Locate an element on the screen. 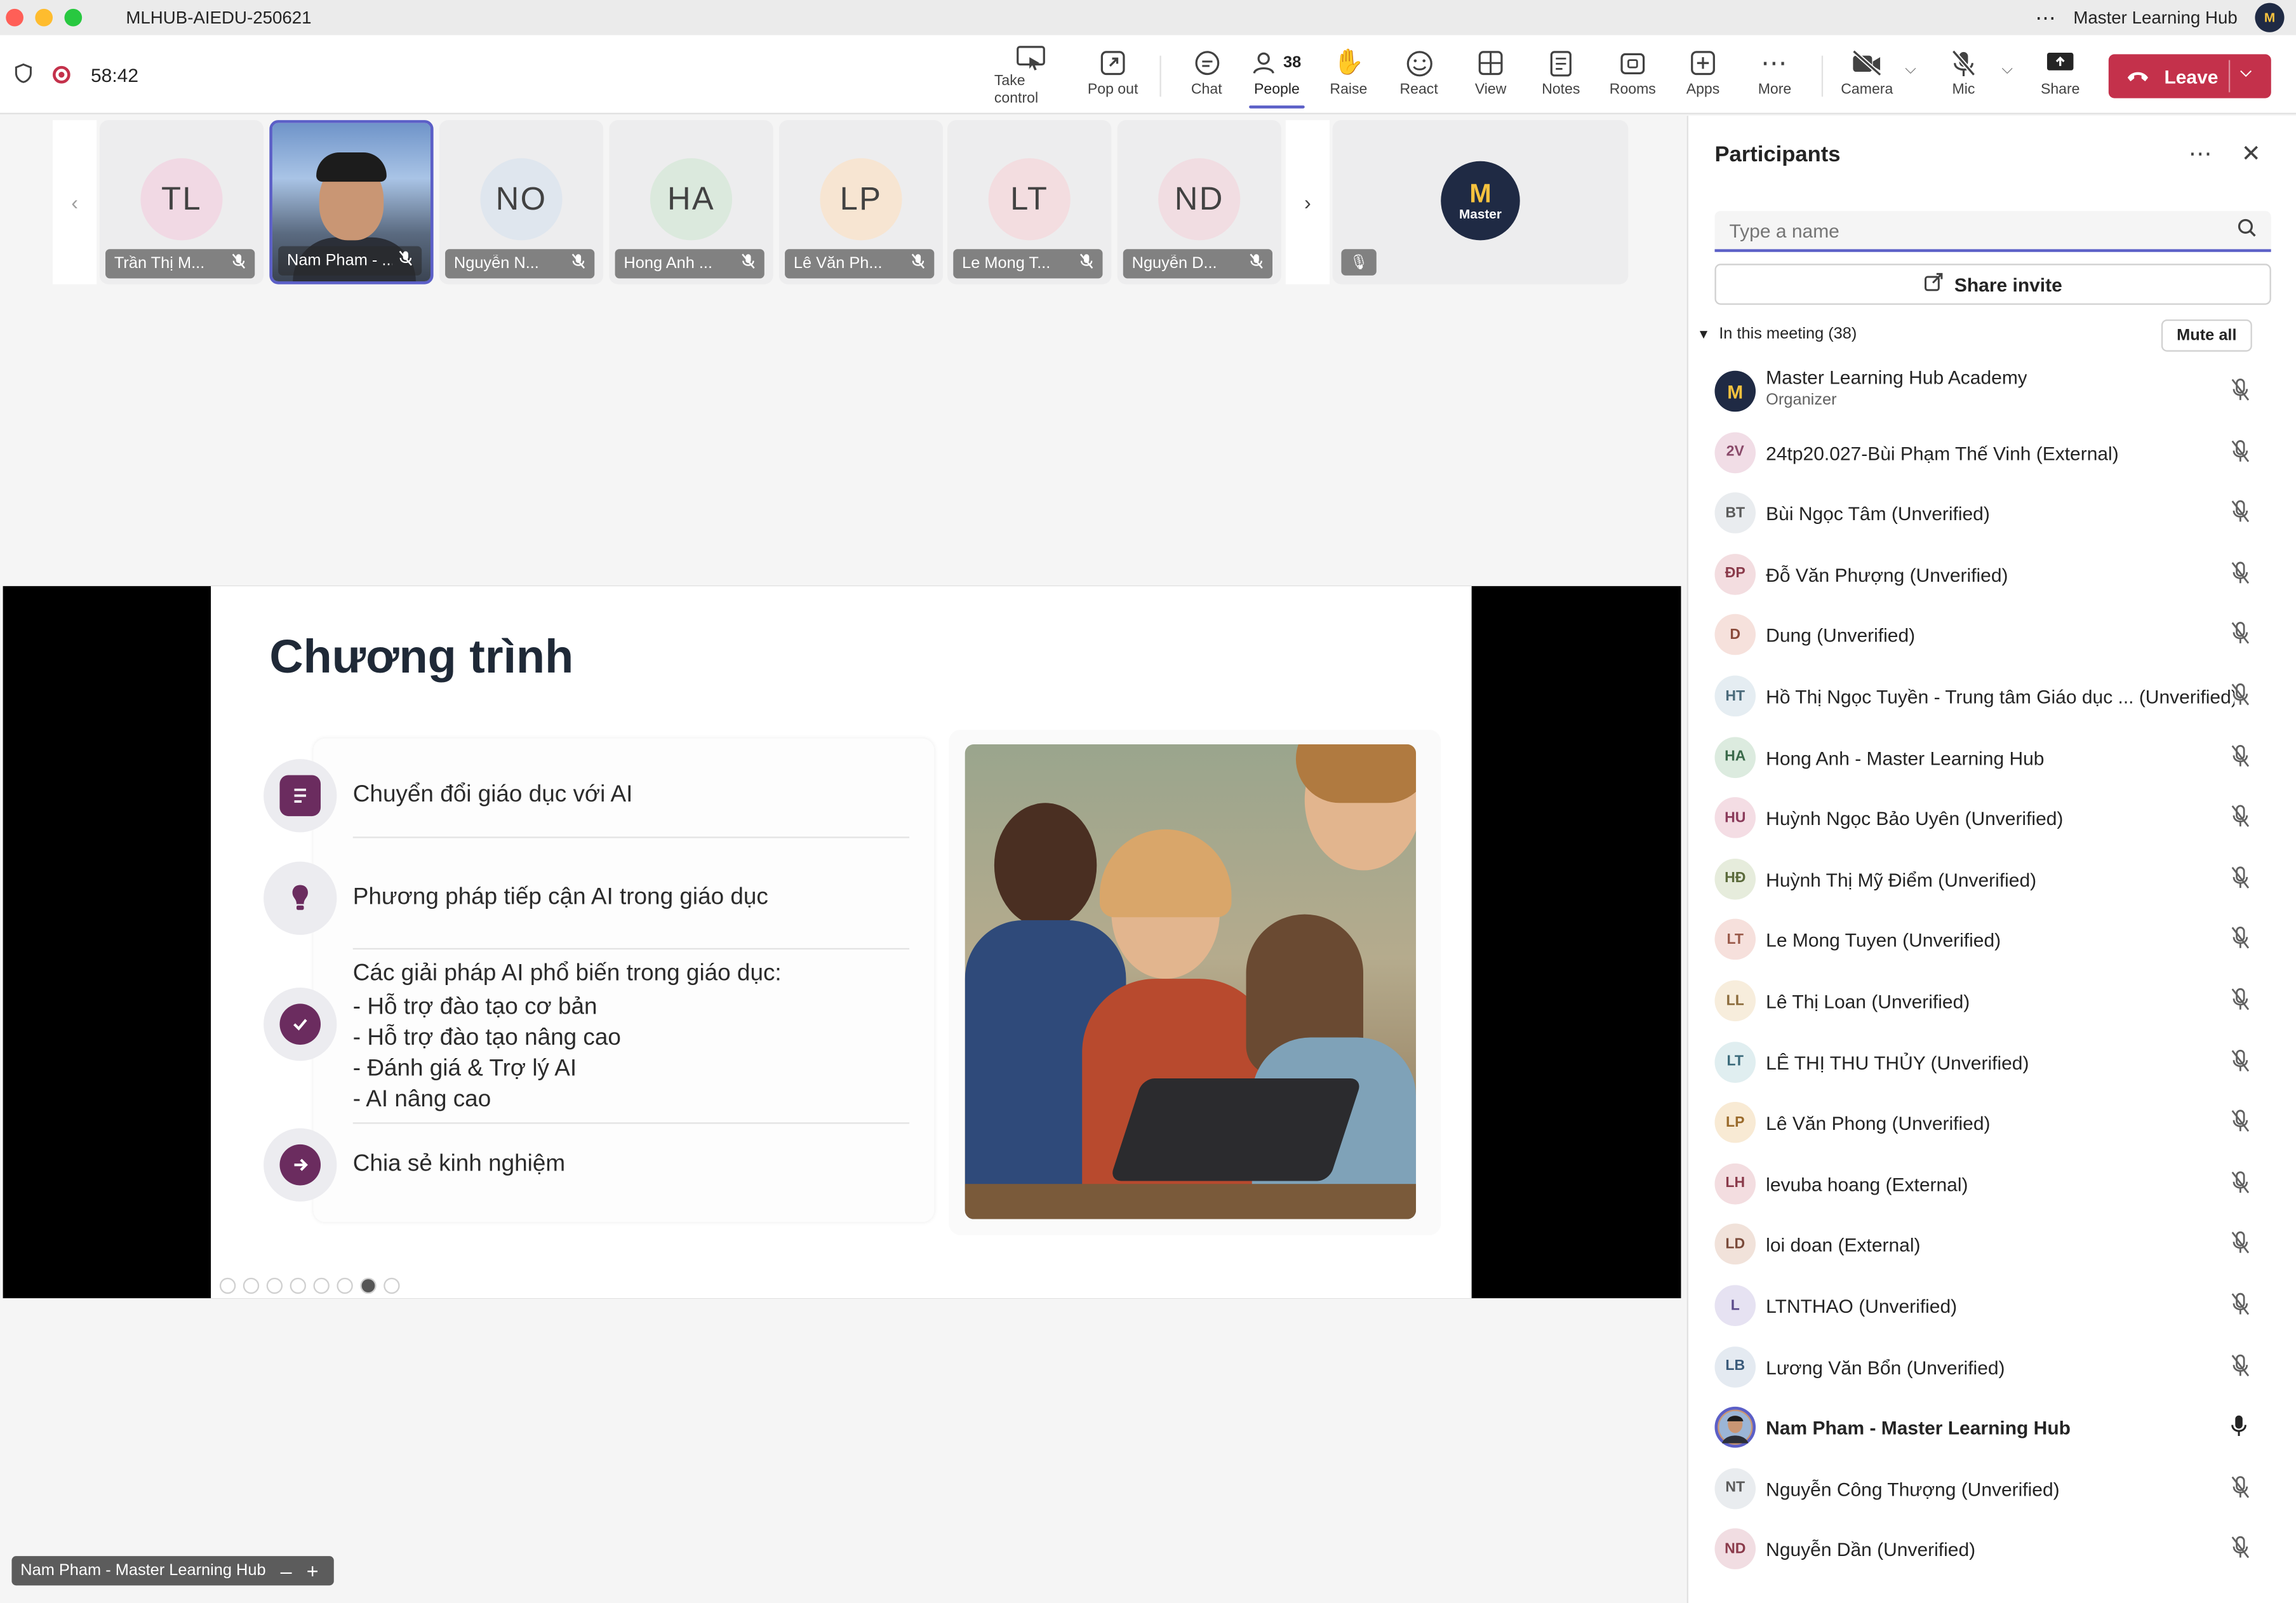  account-avatar: M is located at coordinates (2270, 17).